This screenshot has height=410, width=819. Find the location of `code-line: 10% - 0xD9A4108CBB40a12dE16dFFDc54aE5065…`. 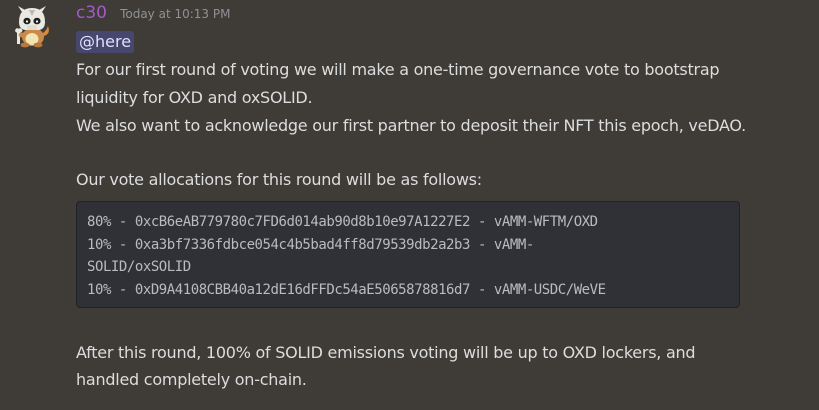

code-line: 10% - 0xD9A4108CBB40a12dE16dFFDc54aE5065… is located at coordinates (346, 290).